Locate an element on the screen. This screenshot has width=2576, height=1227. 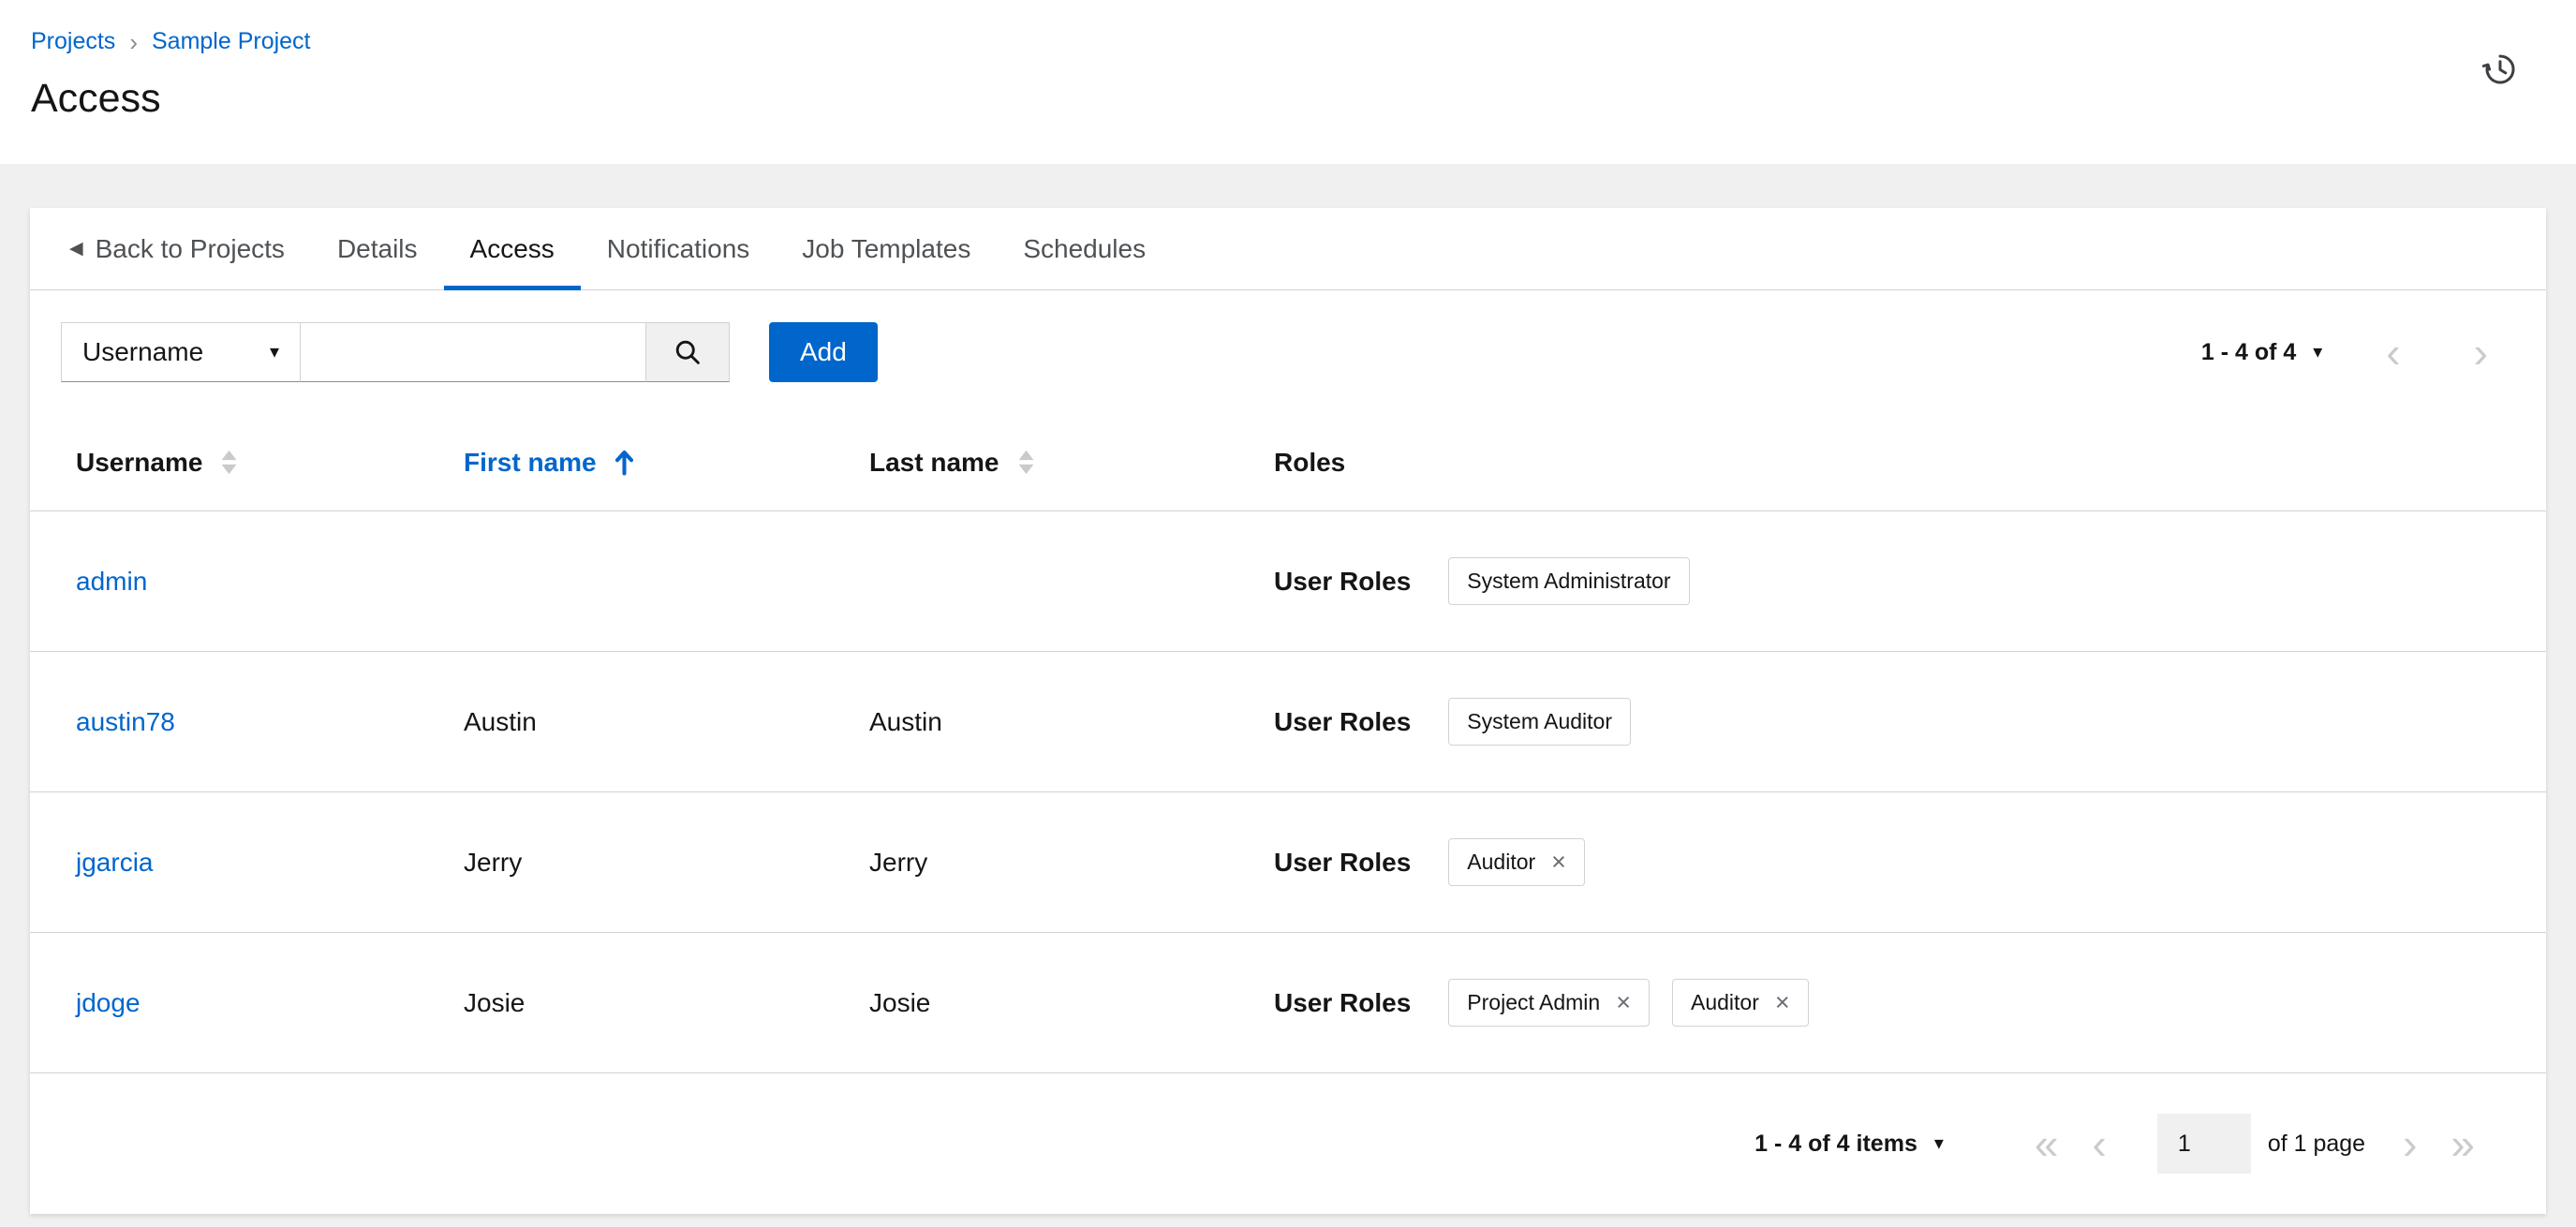
tab-notifications: Notifications is located at coordinates (679, 248).